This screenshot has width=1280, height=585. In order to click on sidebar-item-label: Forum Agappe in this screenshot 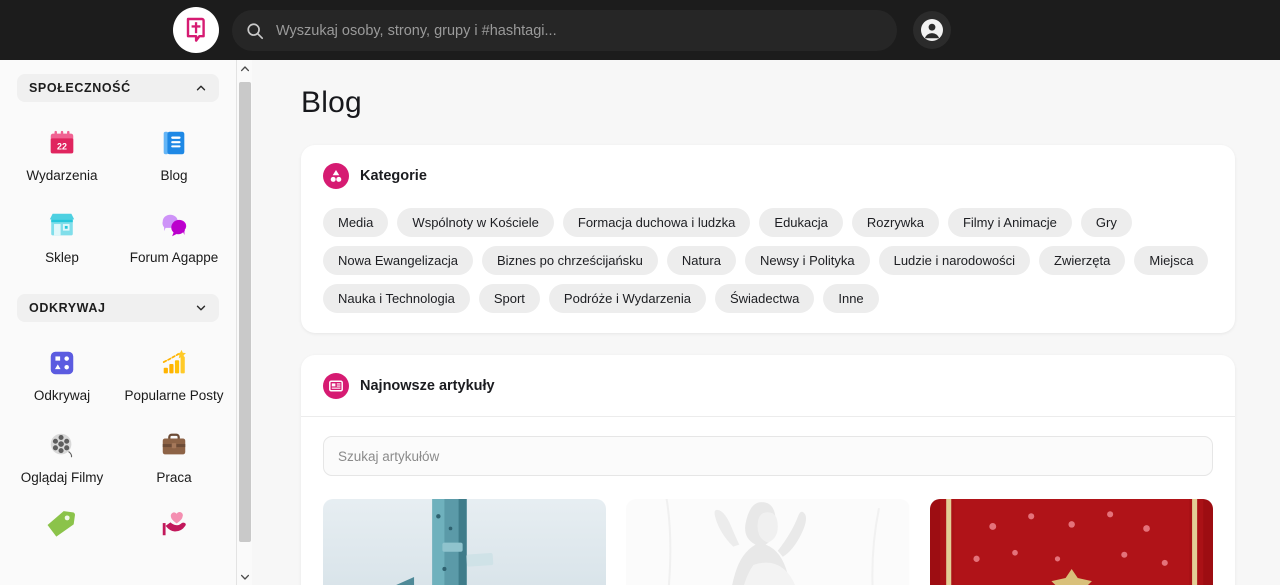, I will do `click(174, 257)`.